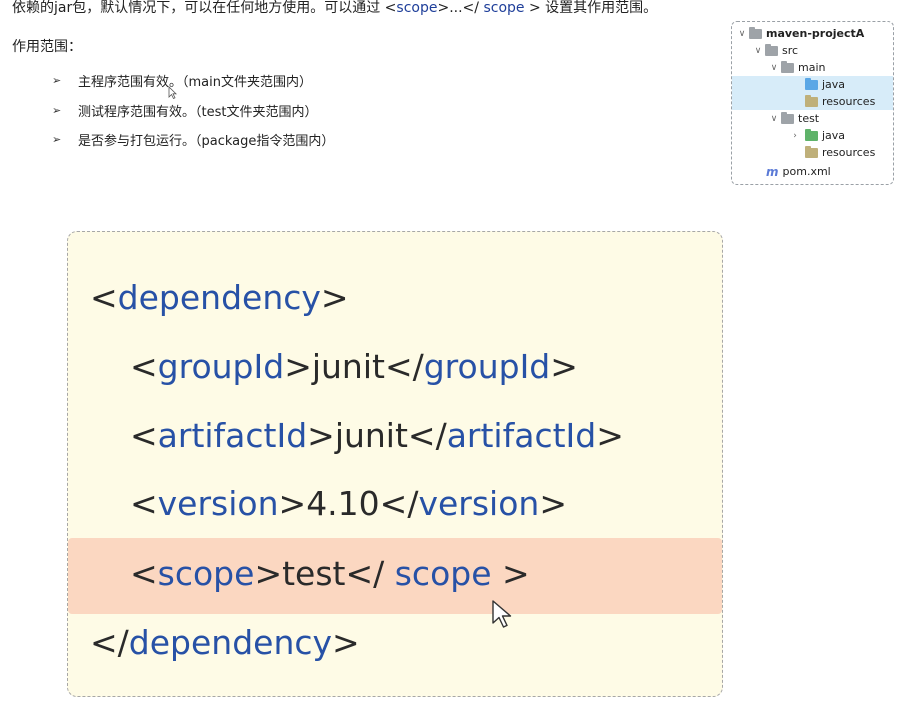 The image size is (906, 704). I want to click on tree-node-project: ∨ maven-projectA, so click(812, 33).